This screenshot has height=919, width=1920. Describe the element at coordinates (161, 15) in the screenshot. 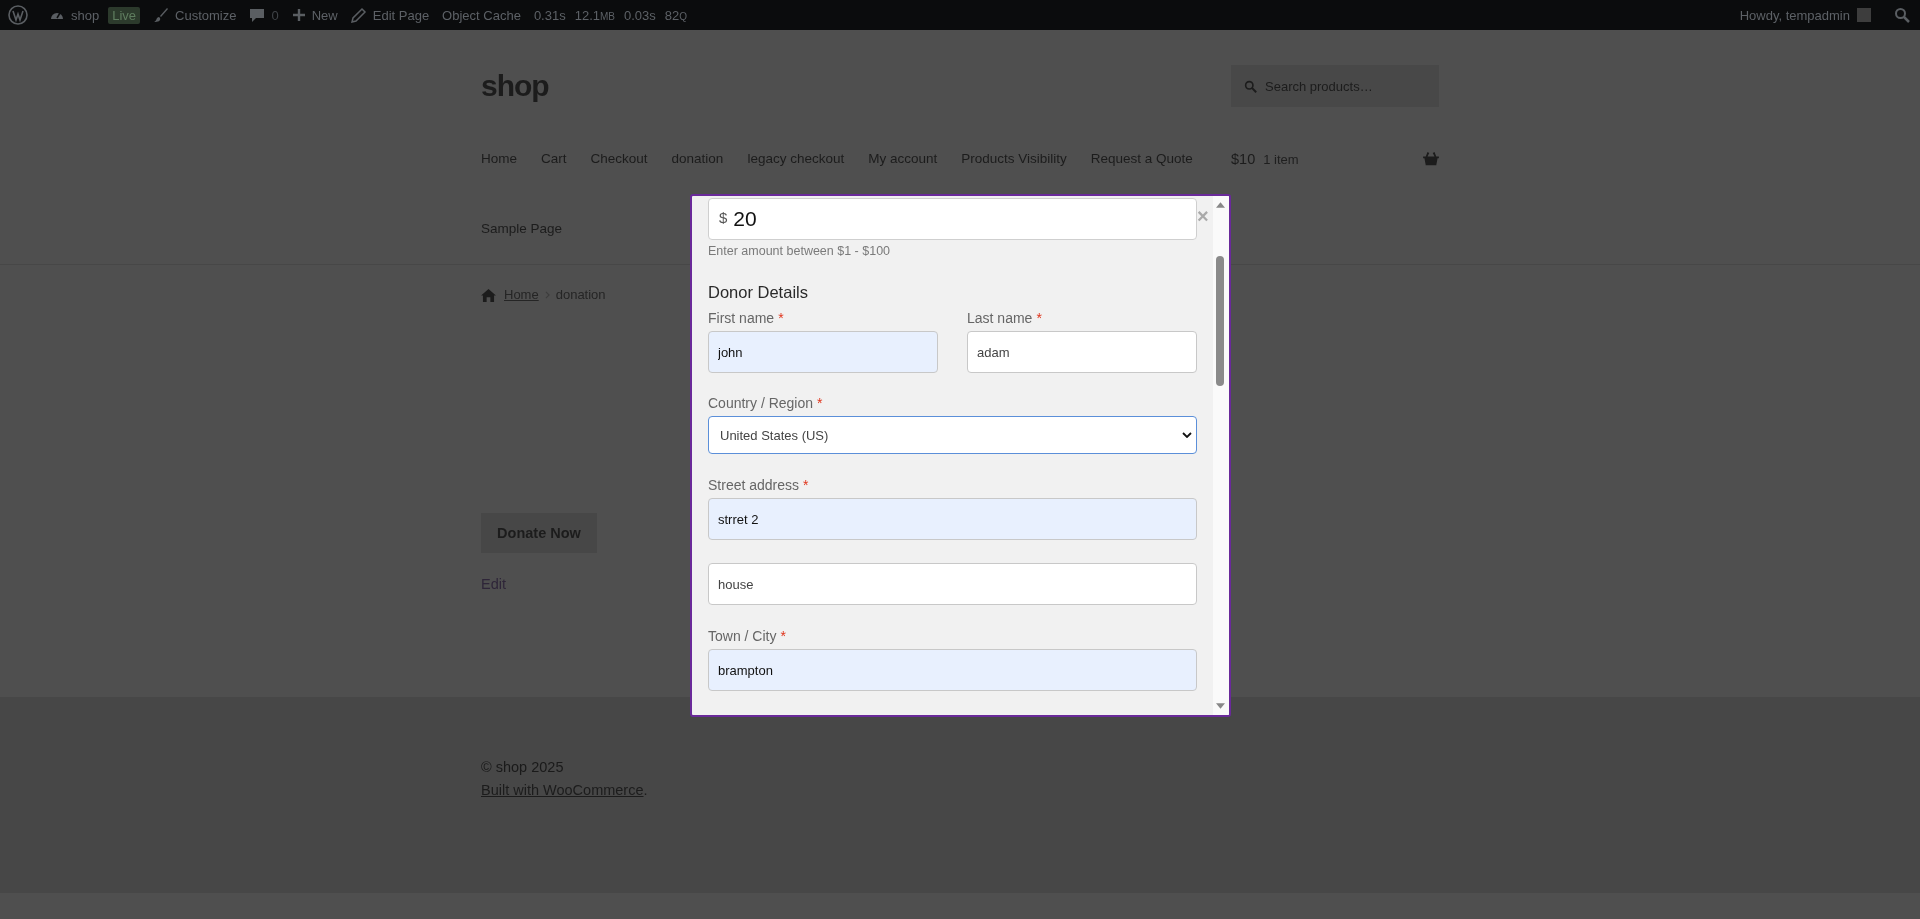

I see `brush-icon` at that location.